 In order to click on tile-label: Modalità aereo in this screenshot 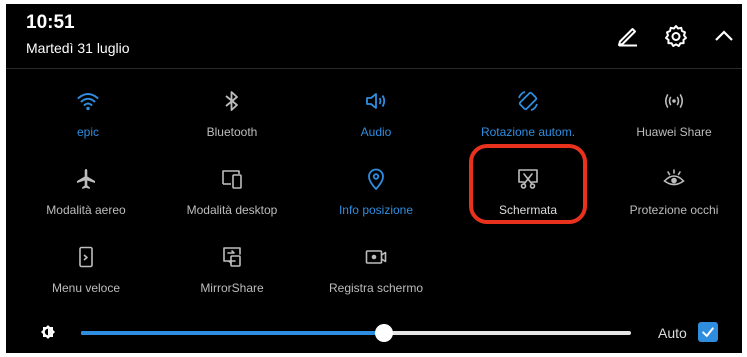, I will do `click(86, 210)`.